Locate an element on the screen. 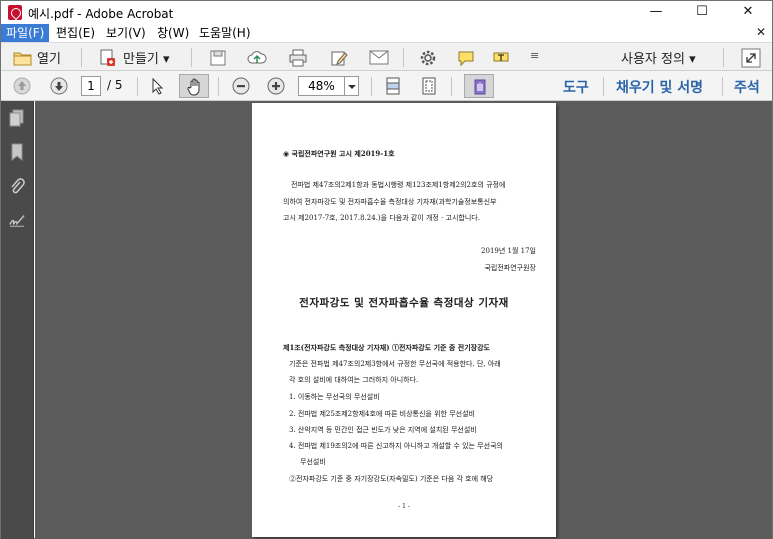 Image resolution: width=773 pixels, height=539 pixels. list-item: 1. 이동하는 무선국의 무선설비 is located at coordinates (334, 397).